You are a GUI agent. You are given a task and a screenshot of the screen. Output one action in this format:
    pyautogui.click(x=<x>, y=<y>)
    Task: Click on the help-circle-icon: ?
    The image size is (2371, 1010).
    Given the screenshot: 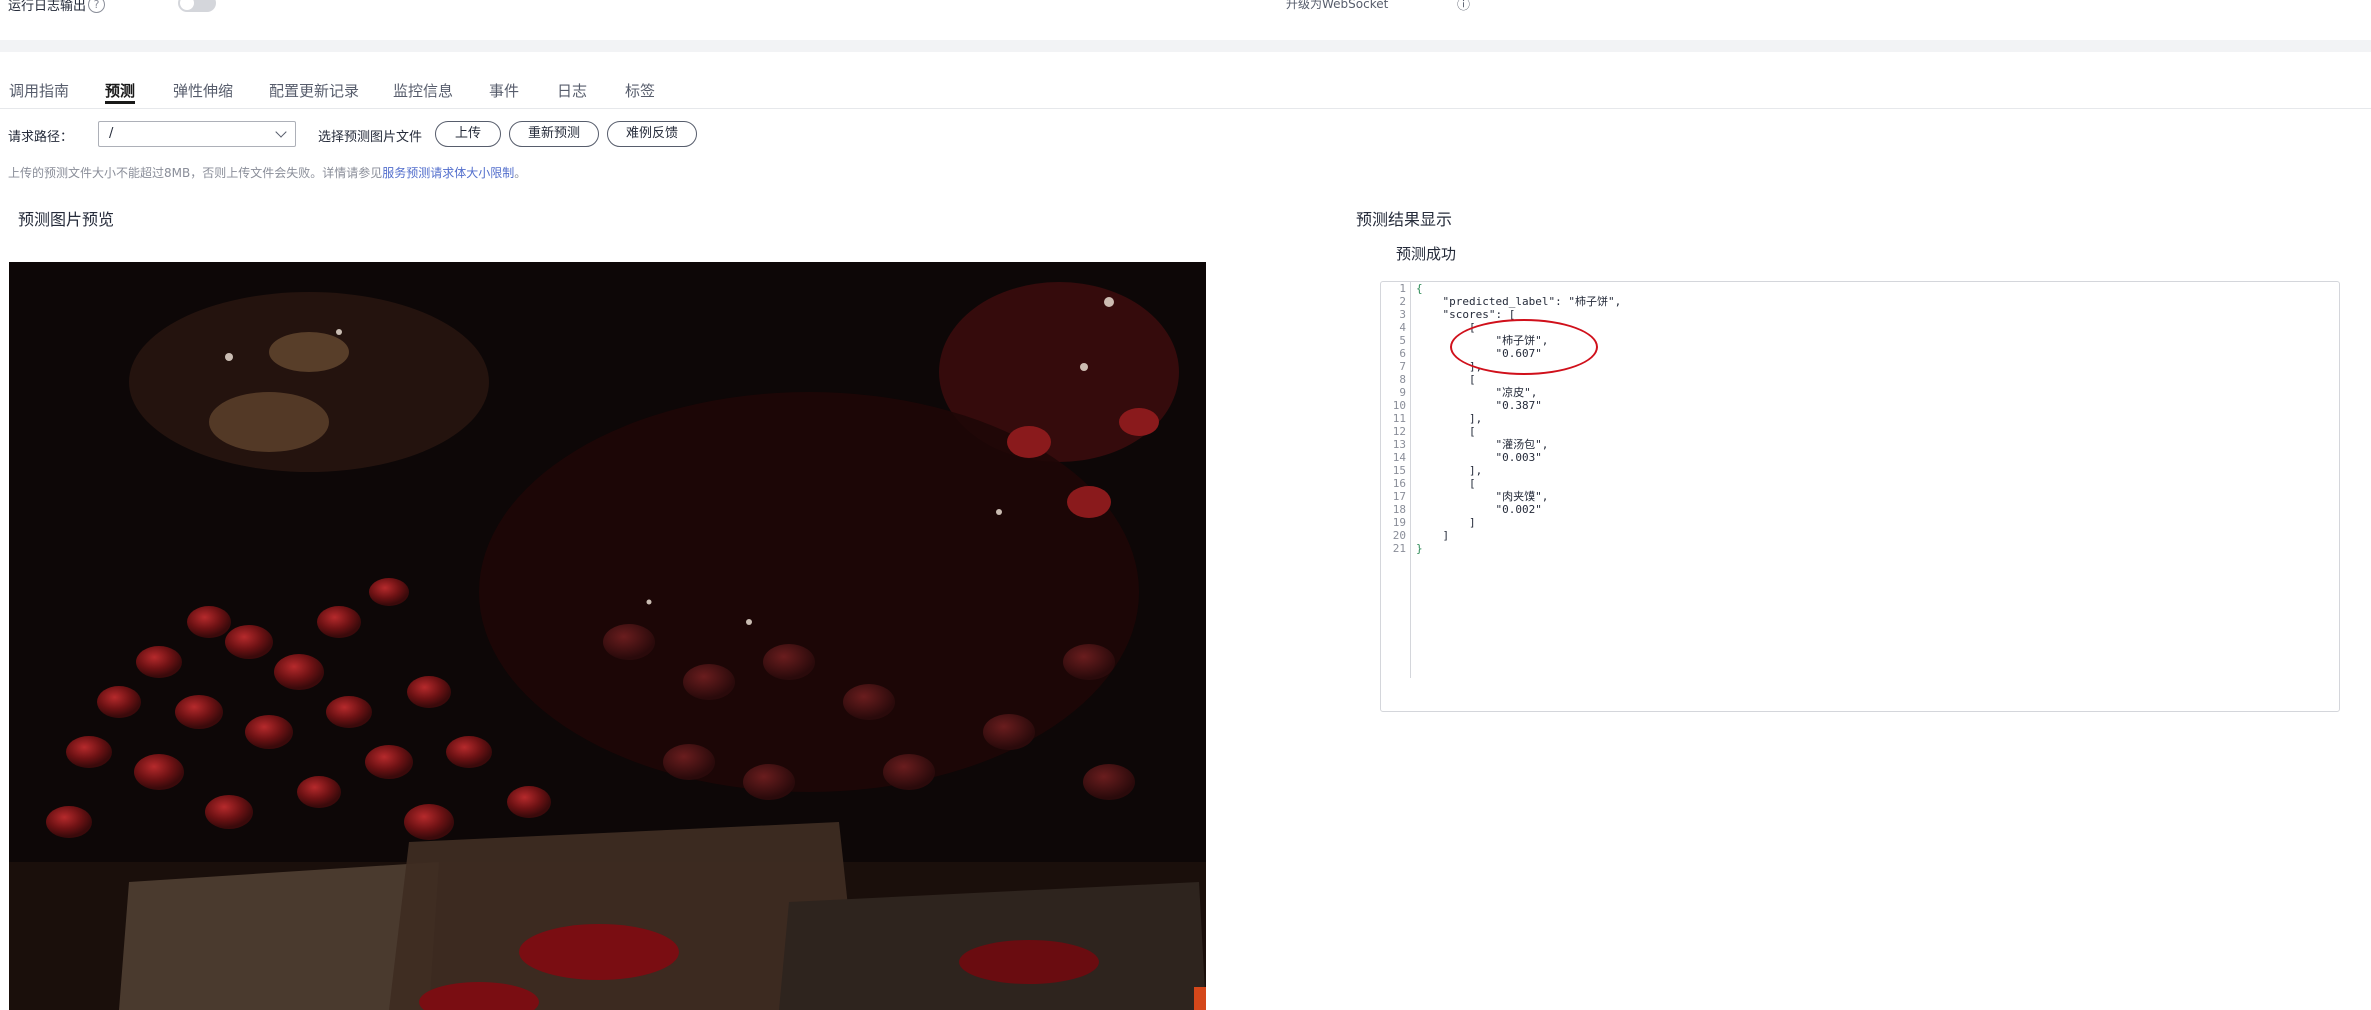 What is the action you would take?
    pyautogui.click(x=96, y=6)
    